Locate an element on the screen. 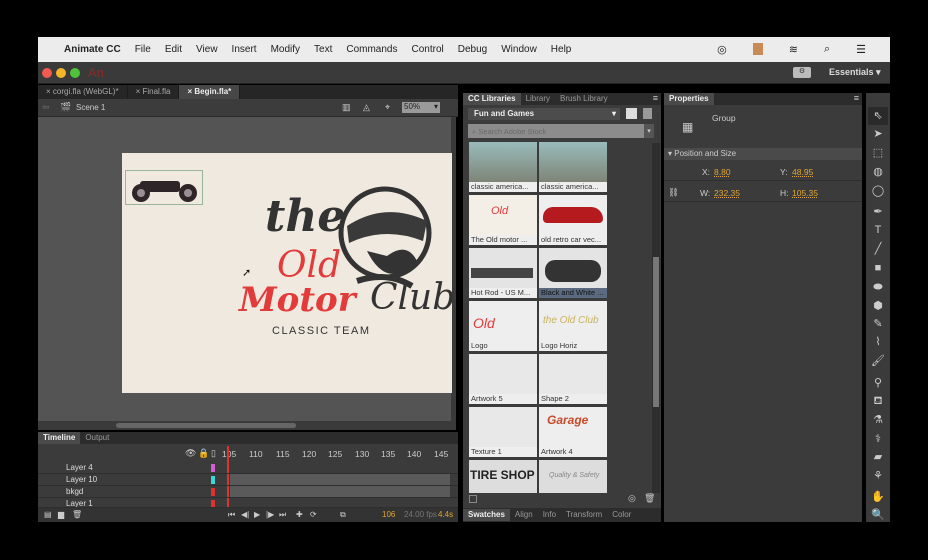 The image size is (928, 560). zoom-select: 50% ▾ is located at coordinates (421, 107).